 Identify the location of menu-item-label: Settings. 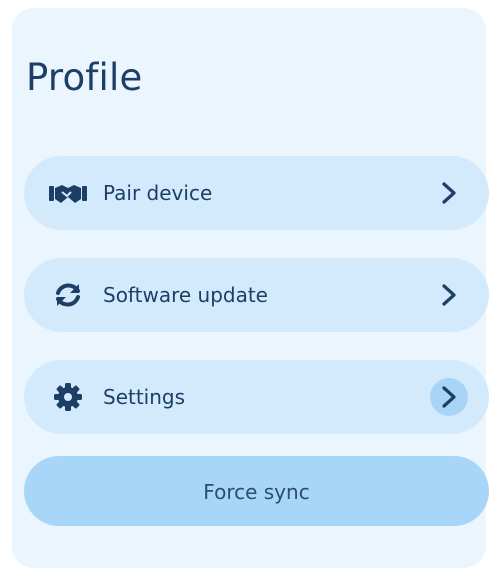
(144, 397).